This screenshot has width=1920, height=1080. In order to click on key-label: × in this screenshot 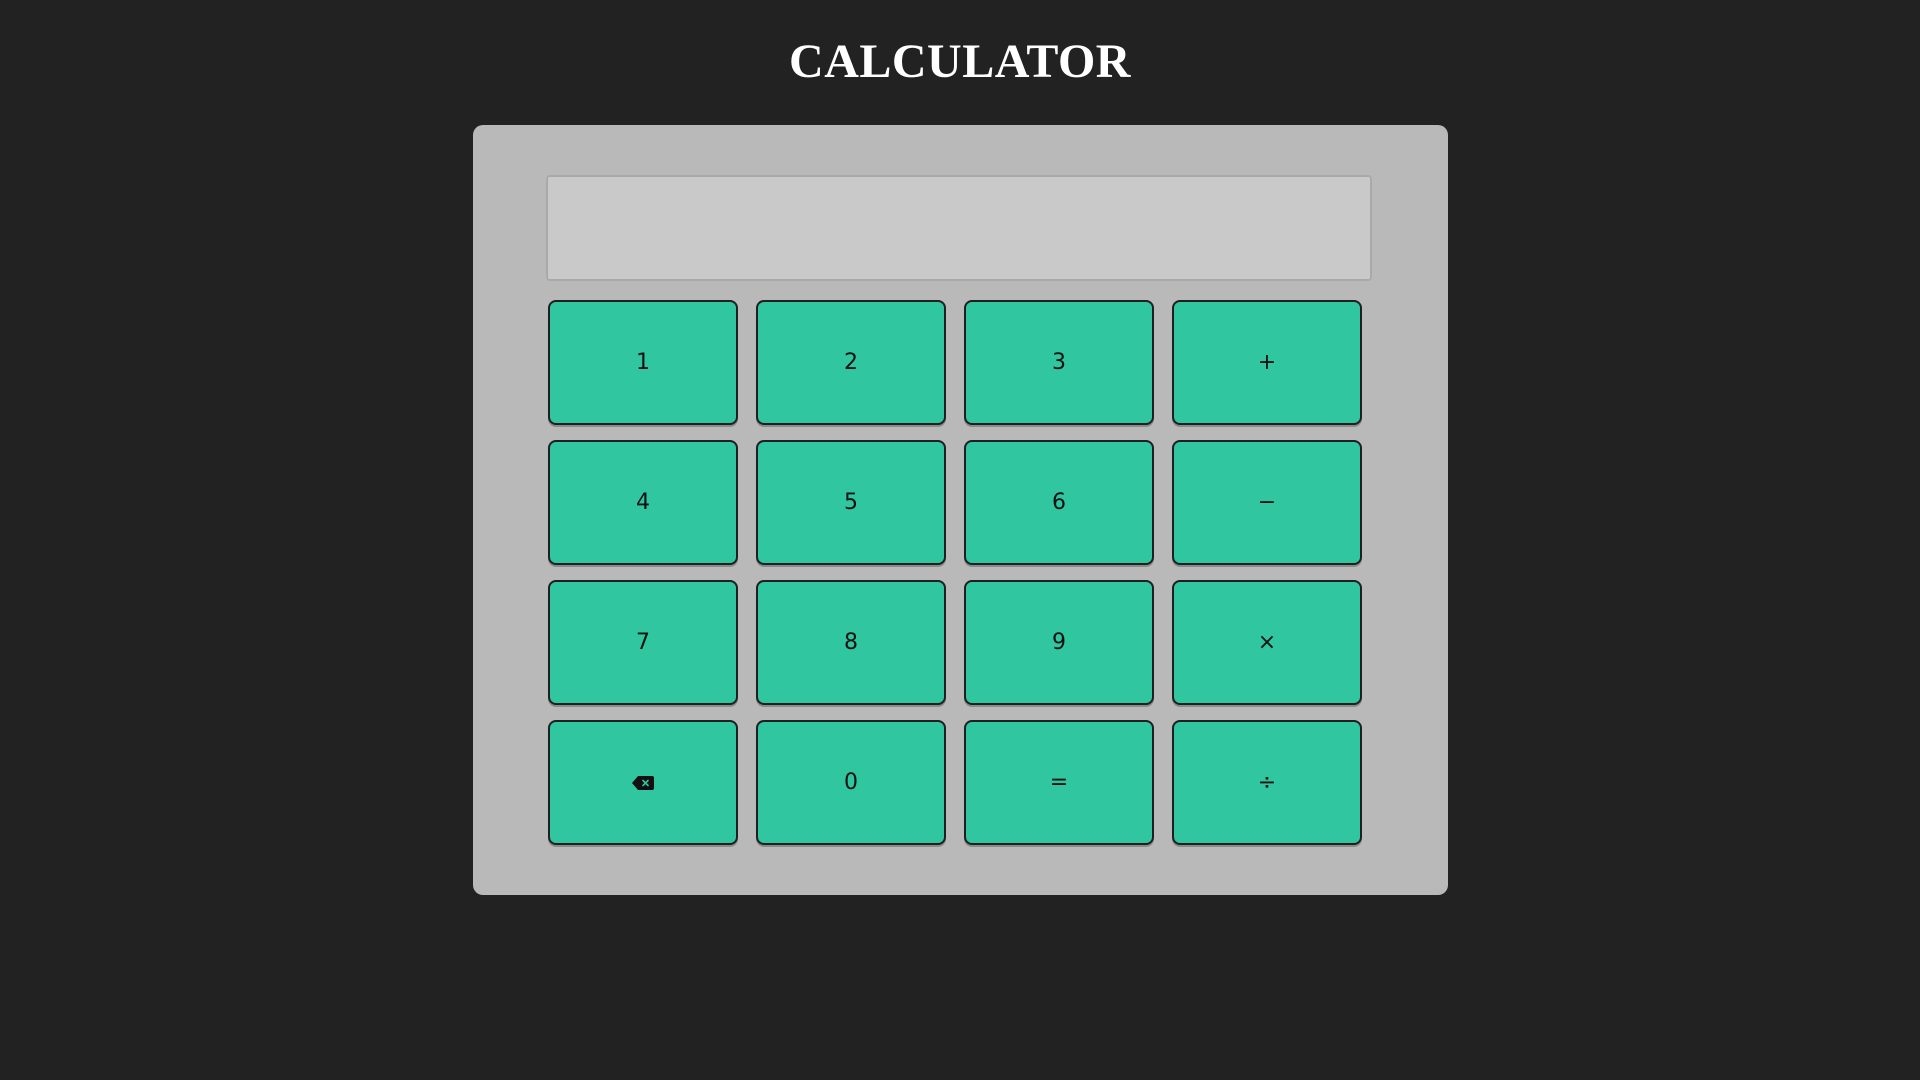, I will do `click(1267, 642)`.